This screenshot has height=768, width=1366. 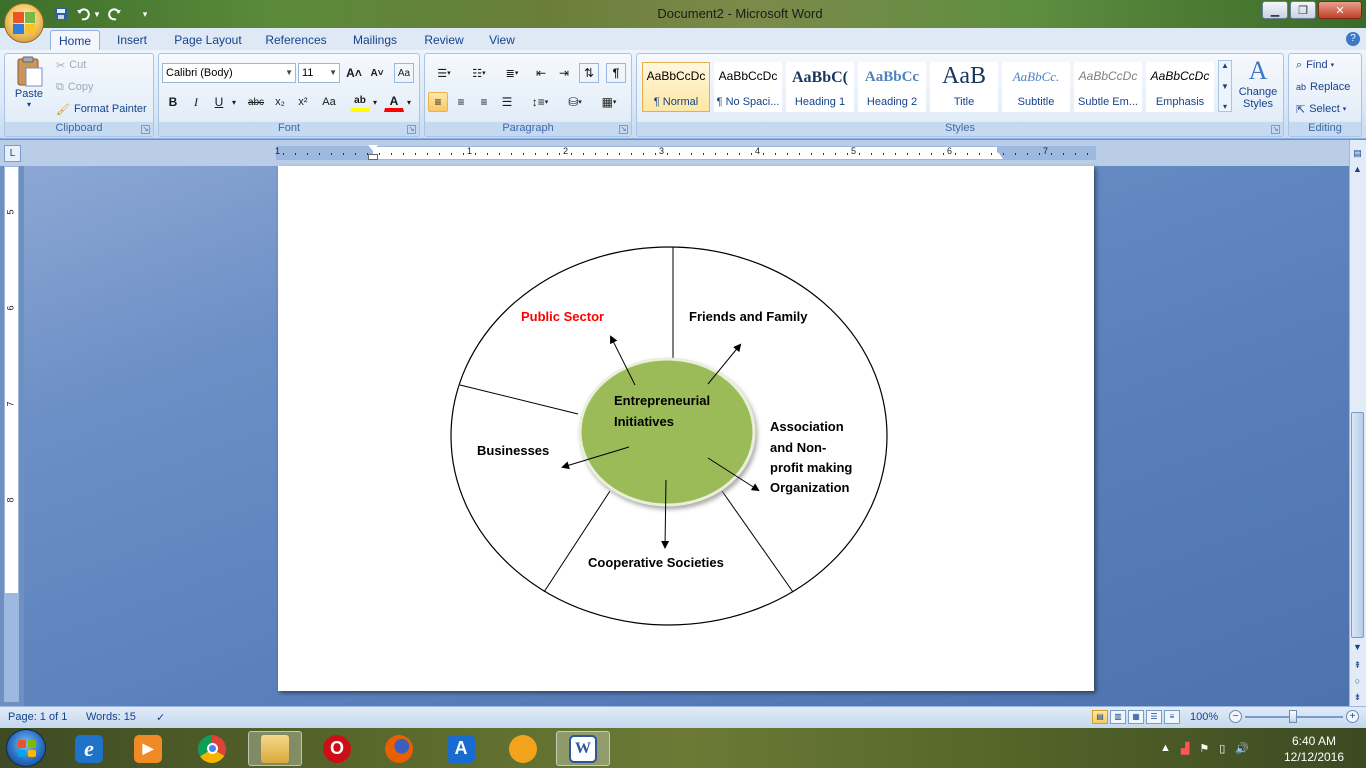 What do you see at coordinates (26, 748) in the screenshot?
I see `start-button` at bounding box center [26, 748].